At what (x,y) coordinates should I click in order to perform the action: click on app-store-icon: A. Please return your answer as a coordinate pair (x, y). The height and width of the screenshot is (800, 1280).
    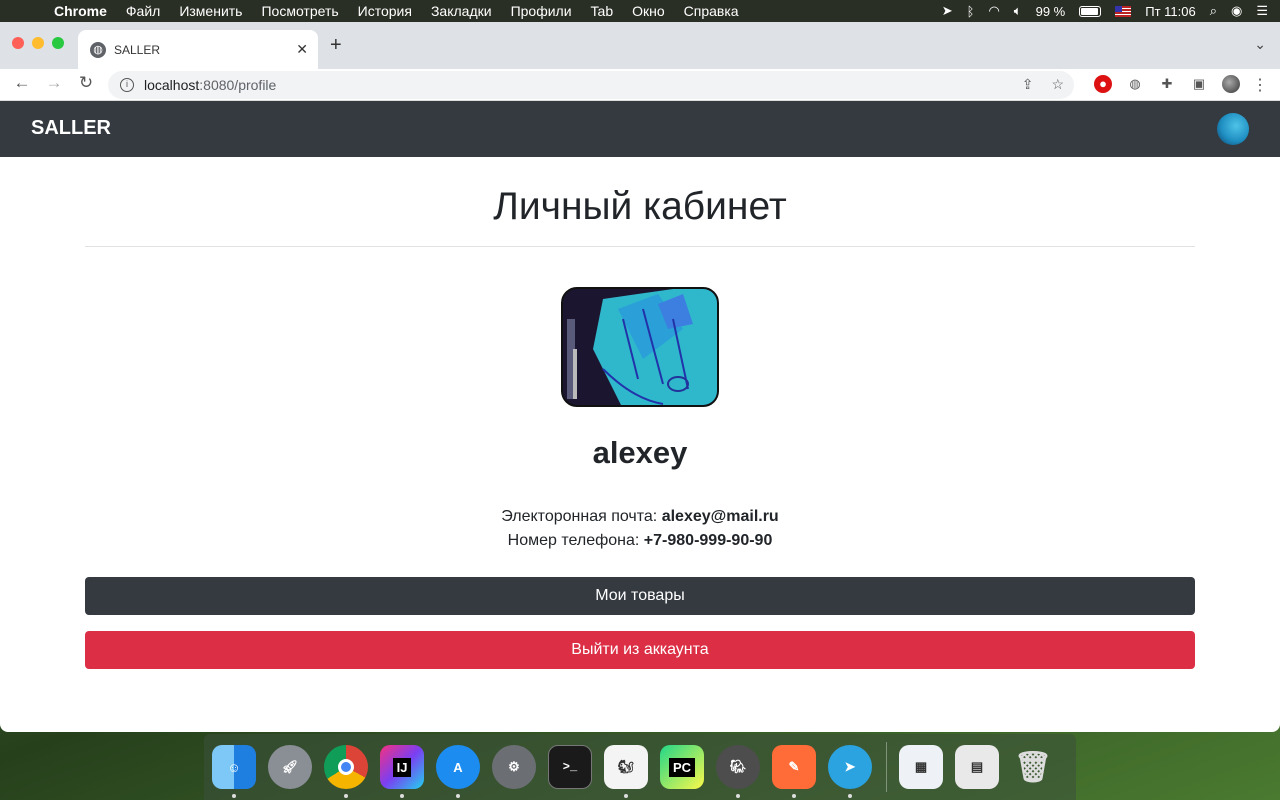
    Looking at the image, I should click on (458, 771).